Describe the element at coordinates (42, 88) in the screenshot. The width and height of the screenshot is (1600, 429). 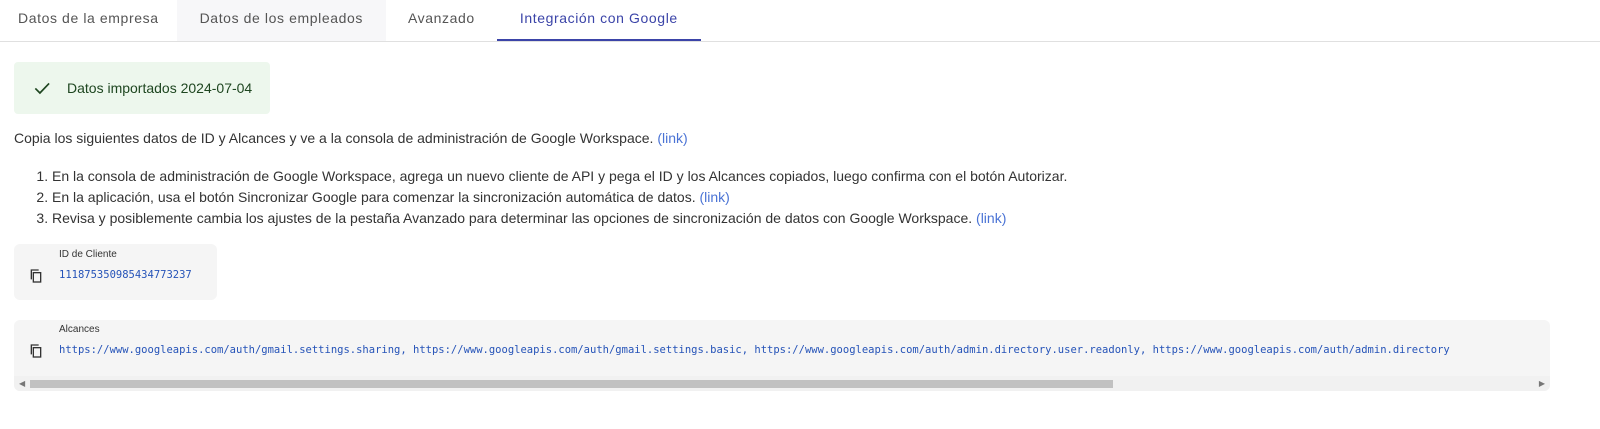
I see `check-icon` at that location.